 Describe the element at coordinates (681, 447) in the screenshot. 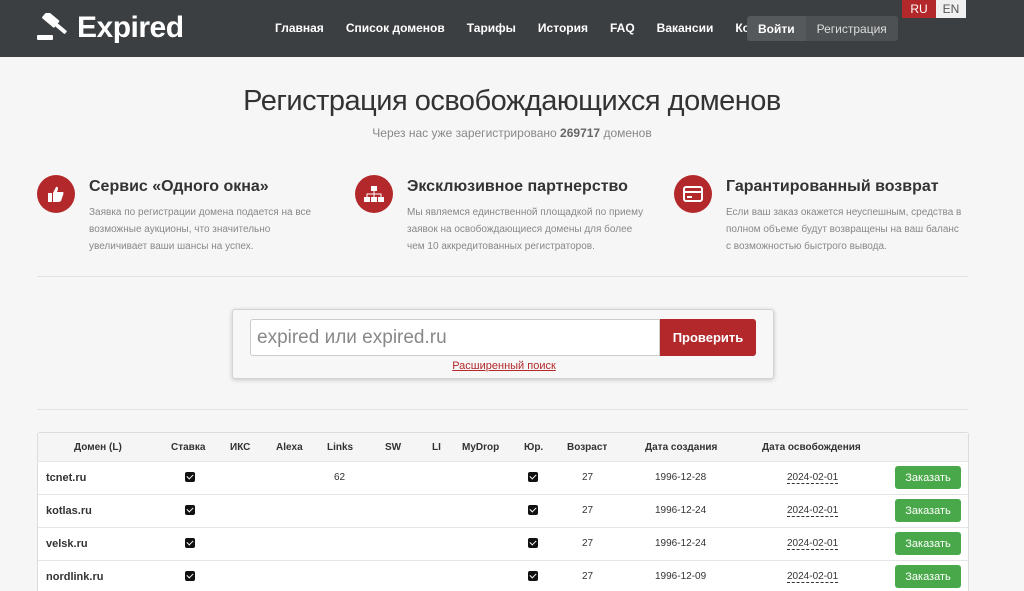

I see `col-created: Дата создания` at that location.